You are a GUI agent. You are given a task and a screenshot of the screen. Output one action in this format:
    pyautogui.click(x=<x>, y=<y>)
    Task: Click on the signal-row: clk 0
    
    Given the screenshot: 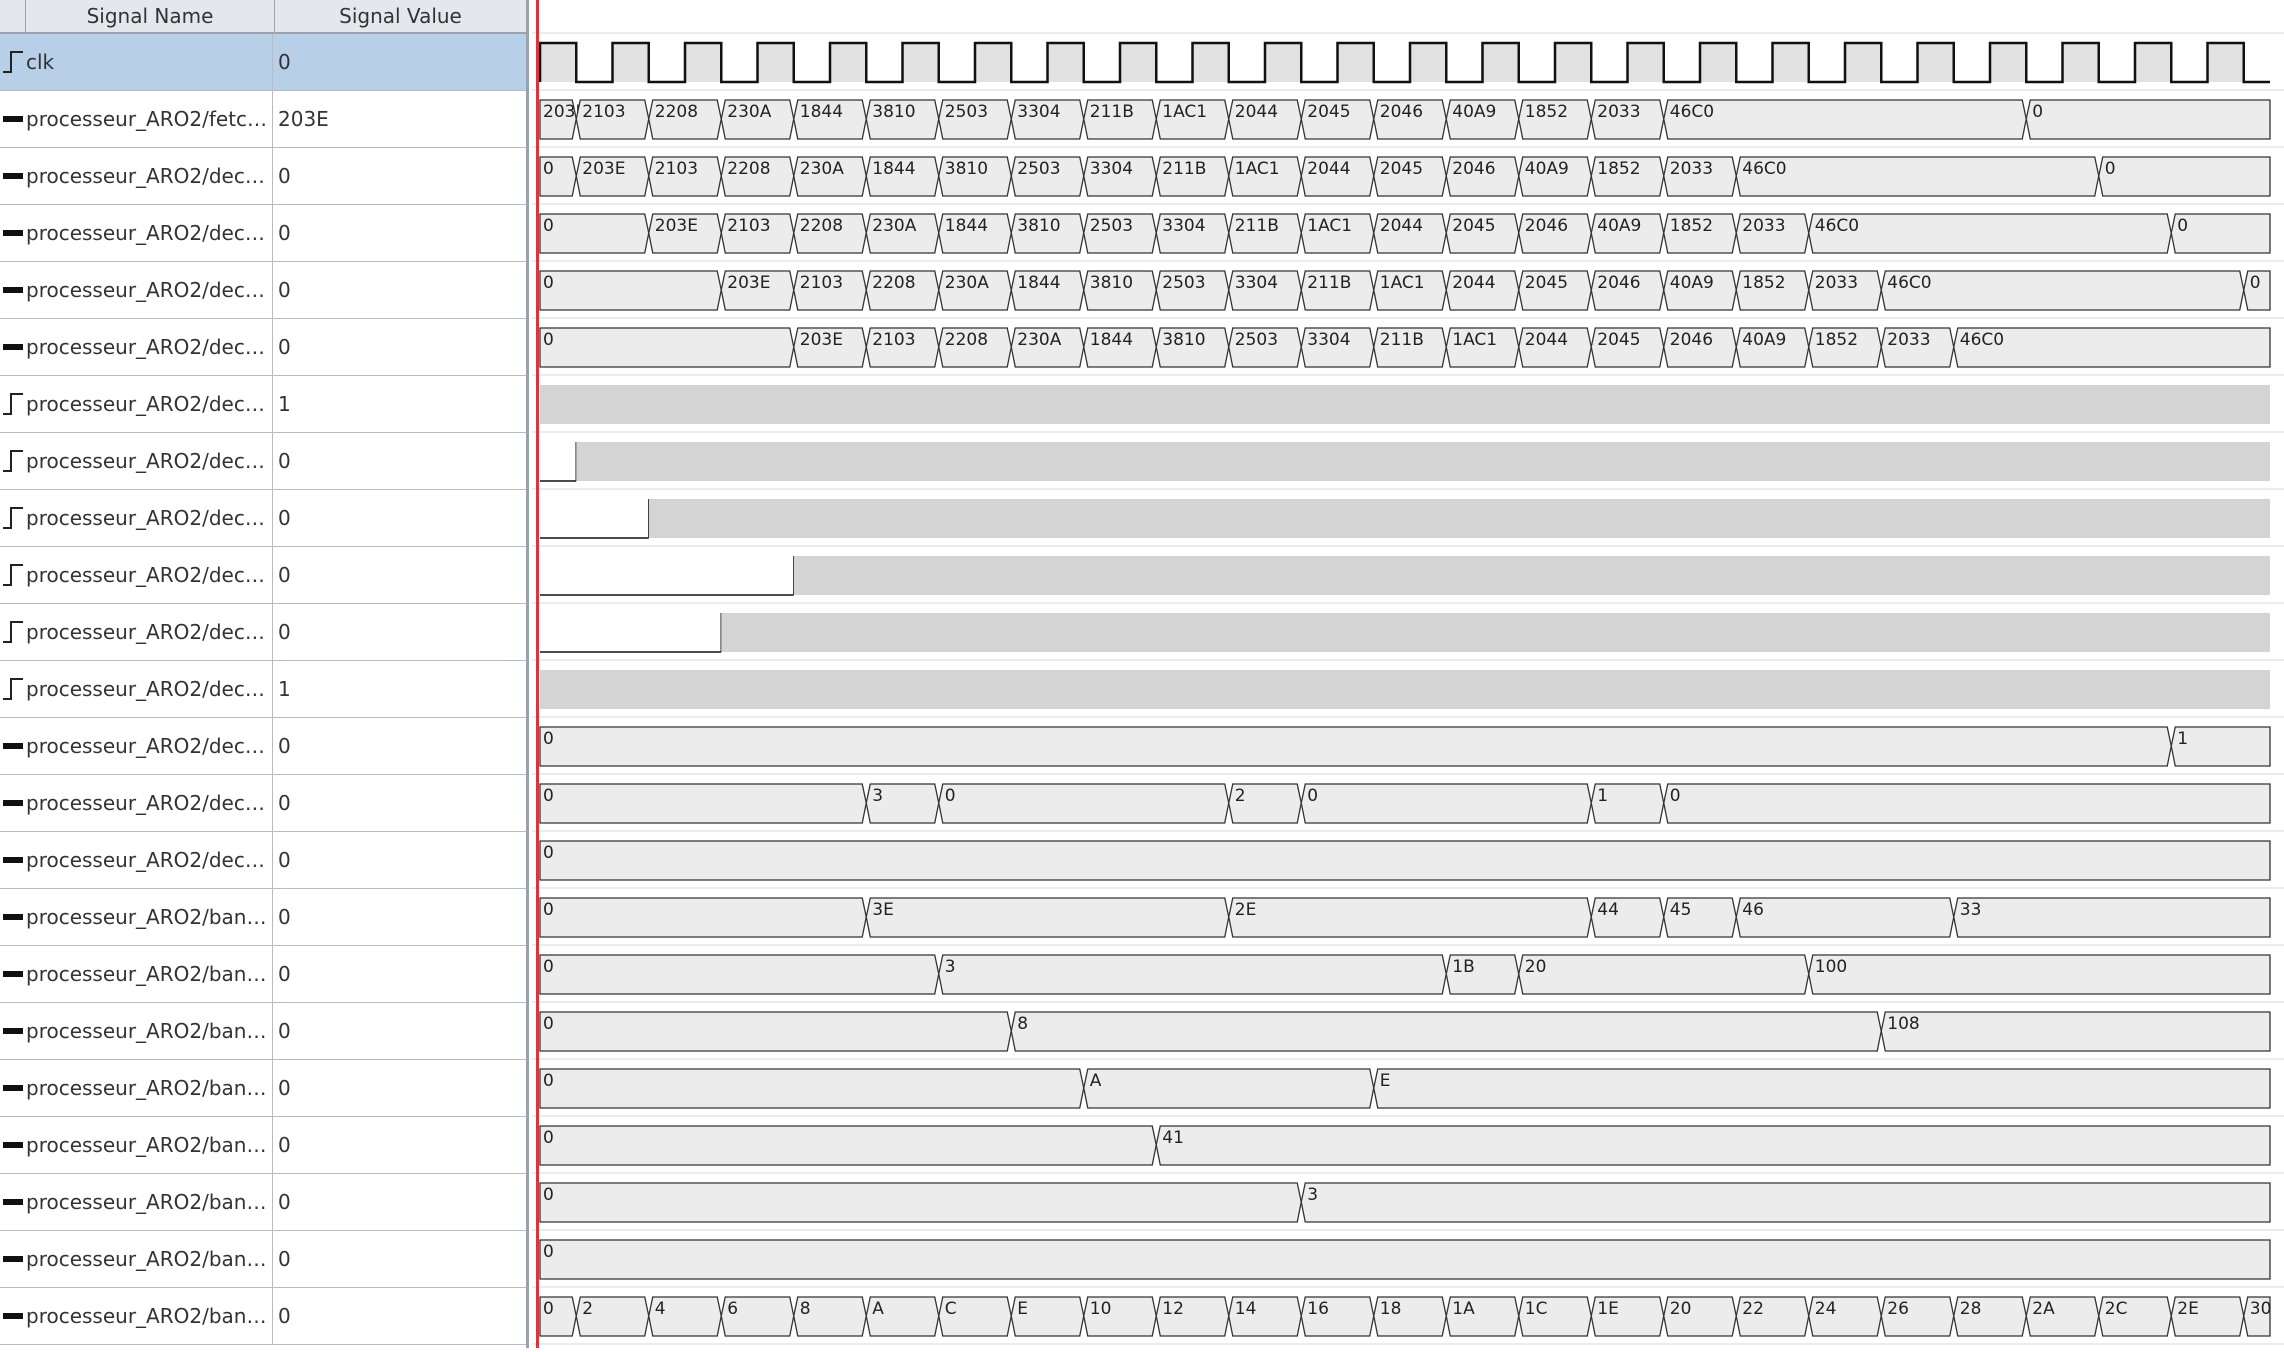 What is the action you would take?
    pyautogui.click(x=263, y=62)
    